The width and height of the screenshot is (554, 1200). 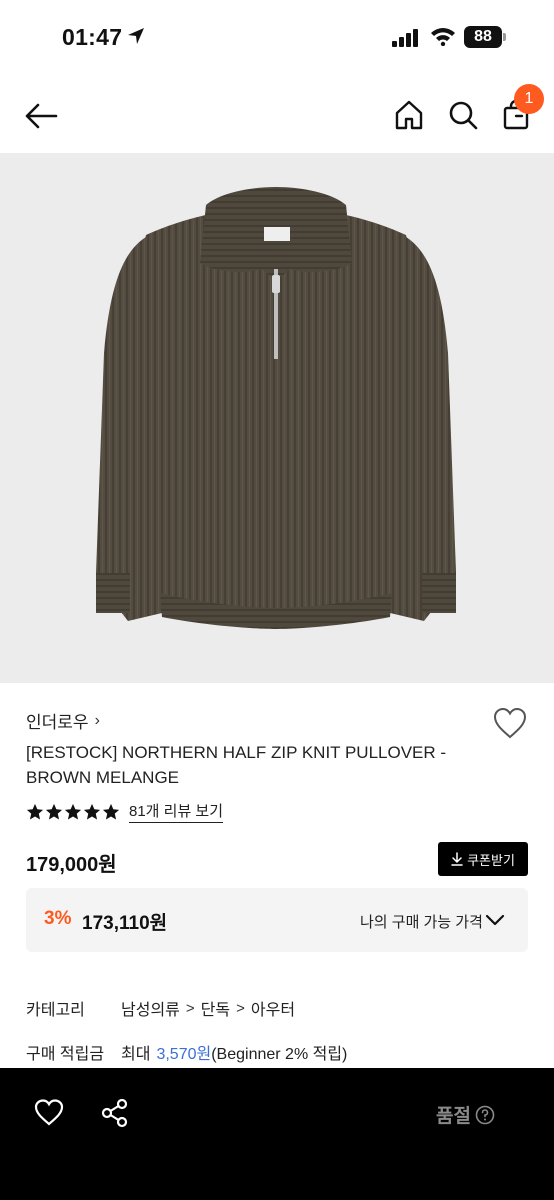 What do you see at coordinates (491, 860) in the screenshot?
I see `coupon-label: 쿠폰받기` at bounding box center [491, 860].